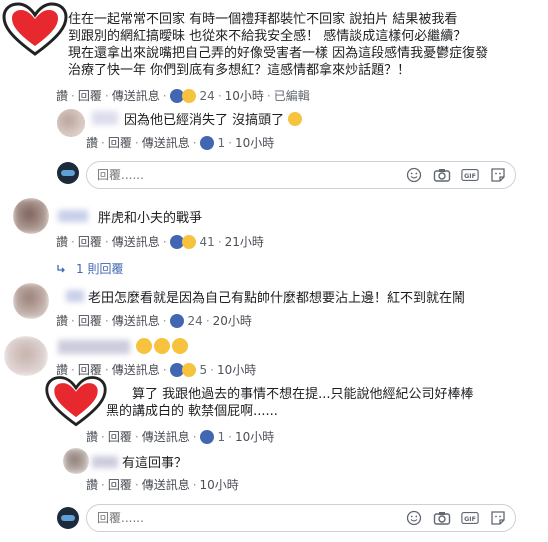  What do you see at coordinates (232, 320) in the screenshot?
I see `timestamp: 20小時` at bounding box center [232, 320].